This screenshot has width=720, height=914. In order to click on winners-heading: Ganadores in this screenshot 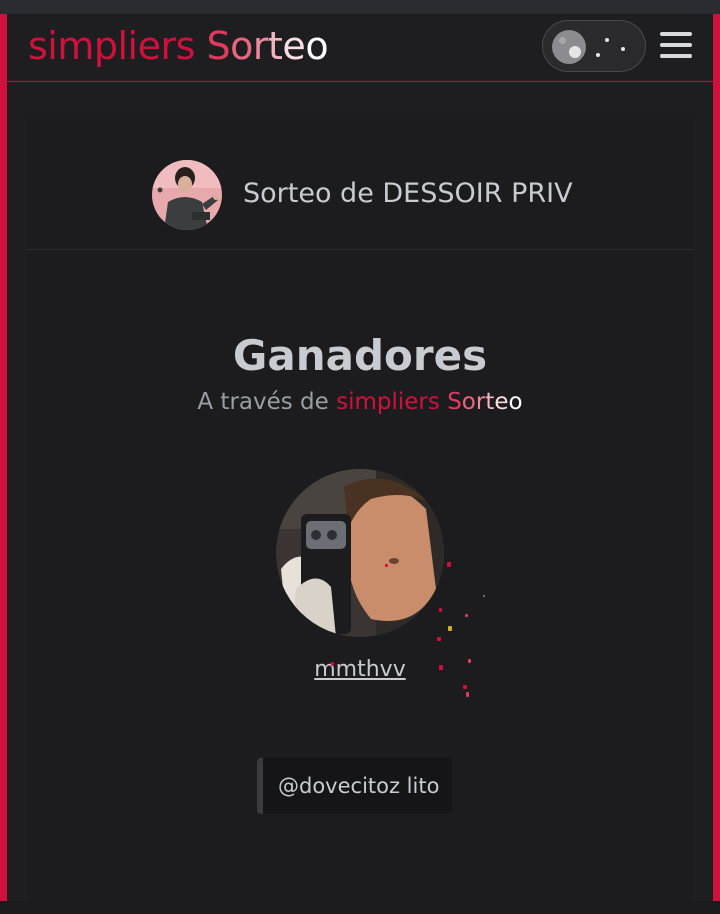, I will do `click(360, 355)`.